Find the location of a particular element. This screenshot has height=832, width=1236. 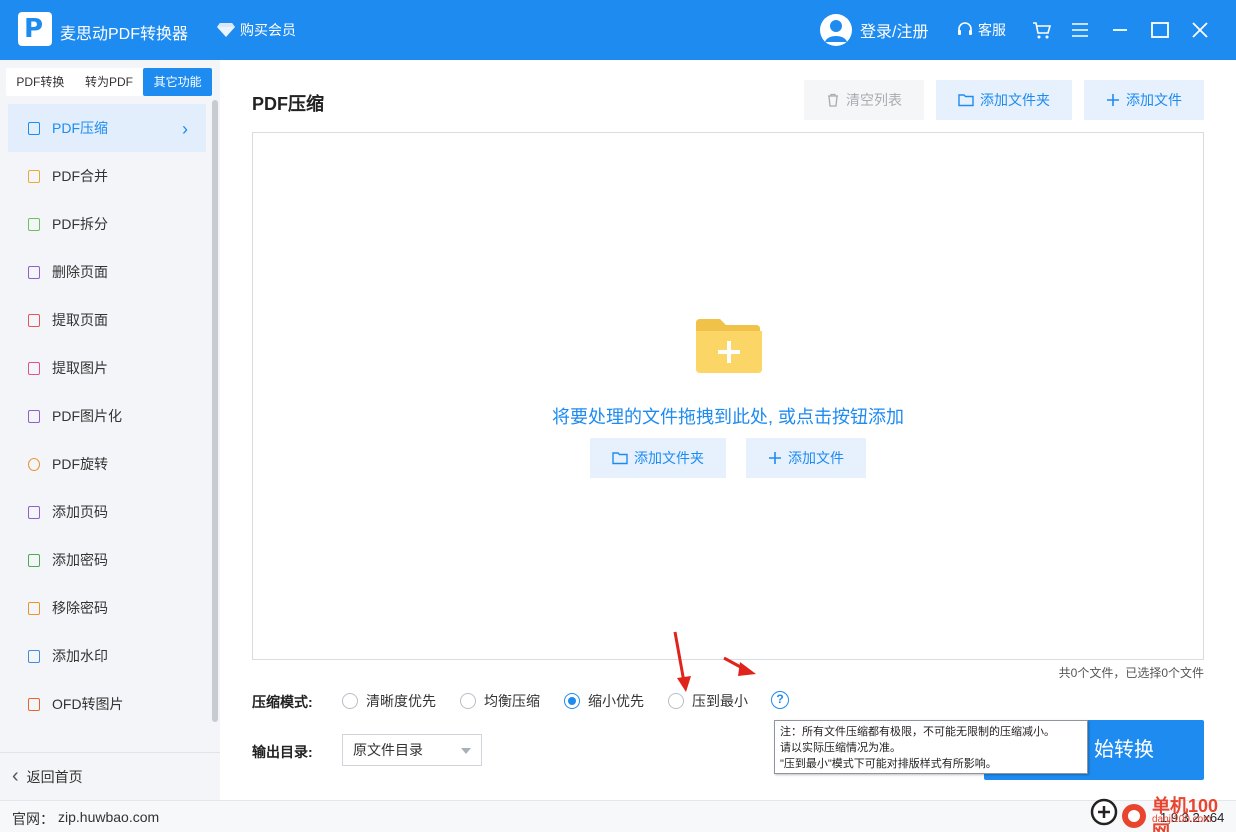

add-file-button: 添加文件 is located at coordinates (1144, 100).